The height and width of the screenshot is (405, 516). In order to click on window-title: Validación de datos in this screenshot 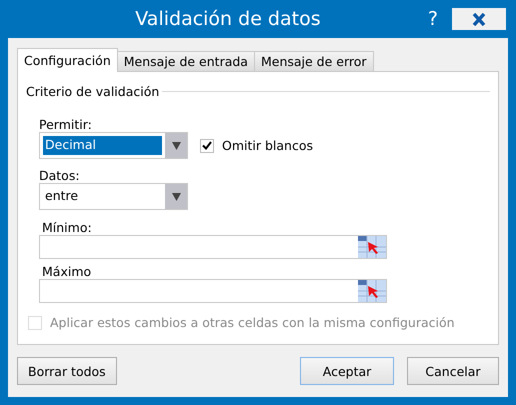, I will do `click(228, 19)`.